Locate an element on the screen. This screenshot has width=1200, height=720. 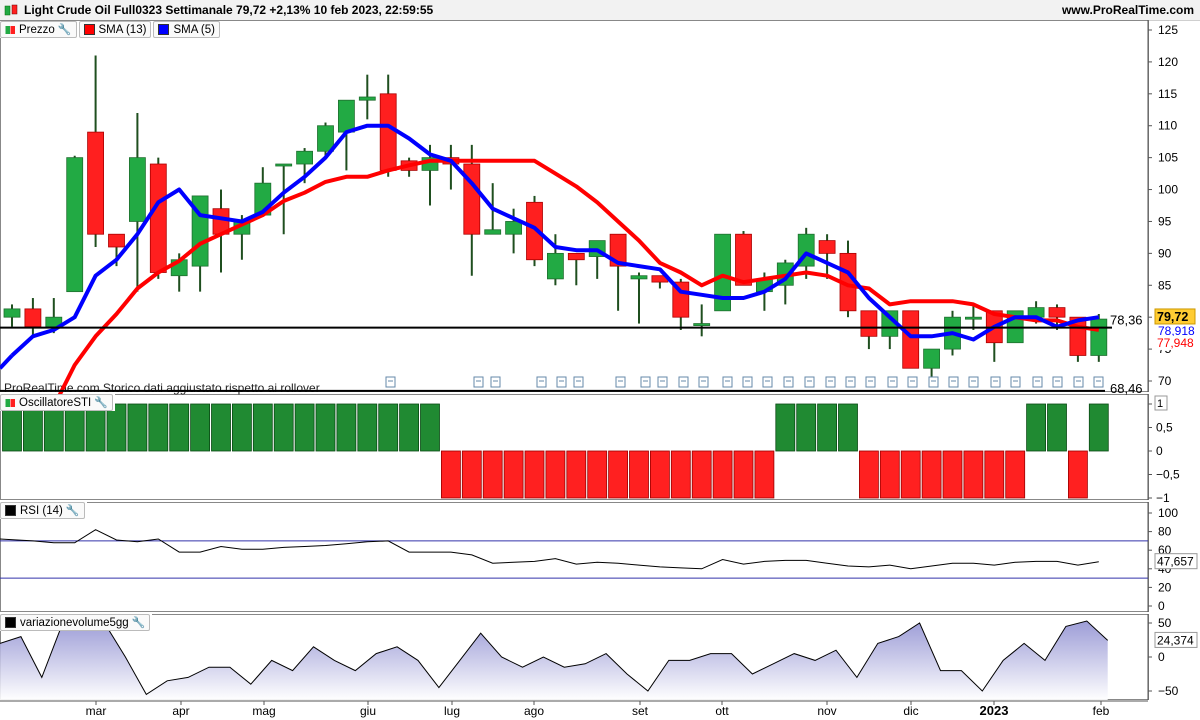
color-swatch is located at coordinates (10, 510).